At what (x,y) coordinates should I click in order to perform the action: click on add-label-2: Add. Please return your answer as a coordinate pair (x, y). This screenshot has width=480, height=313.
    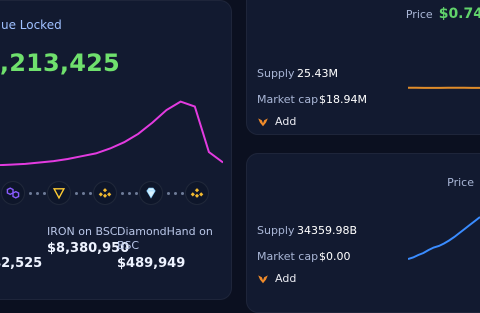
    Looking at the image, I should click on (285, 278).